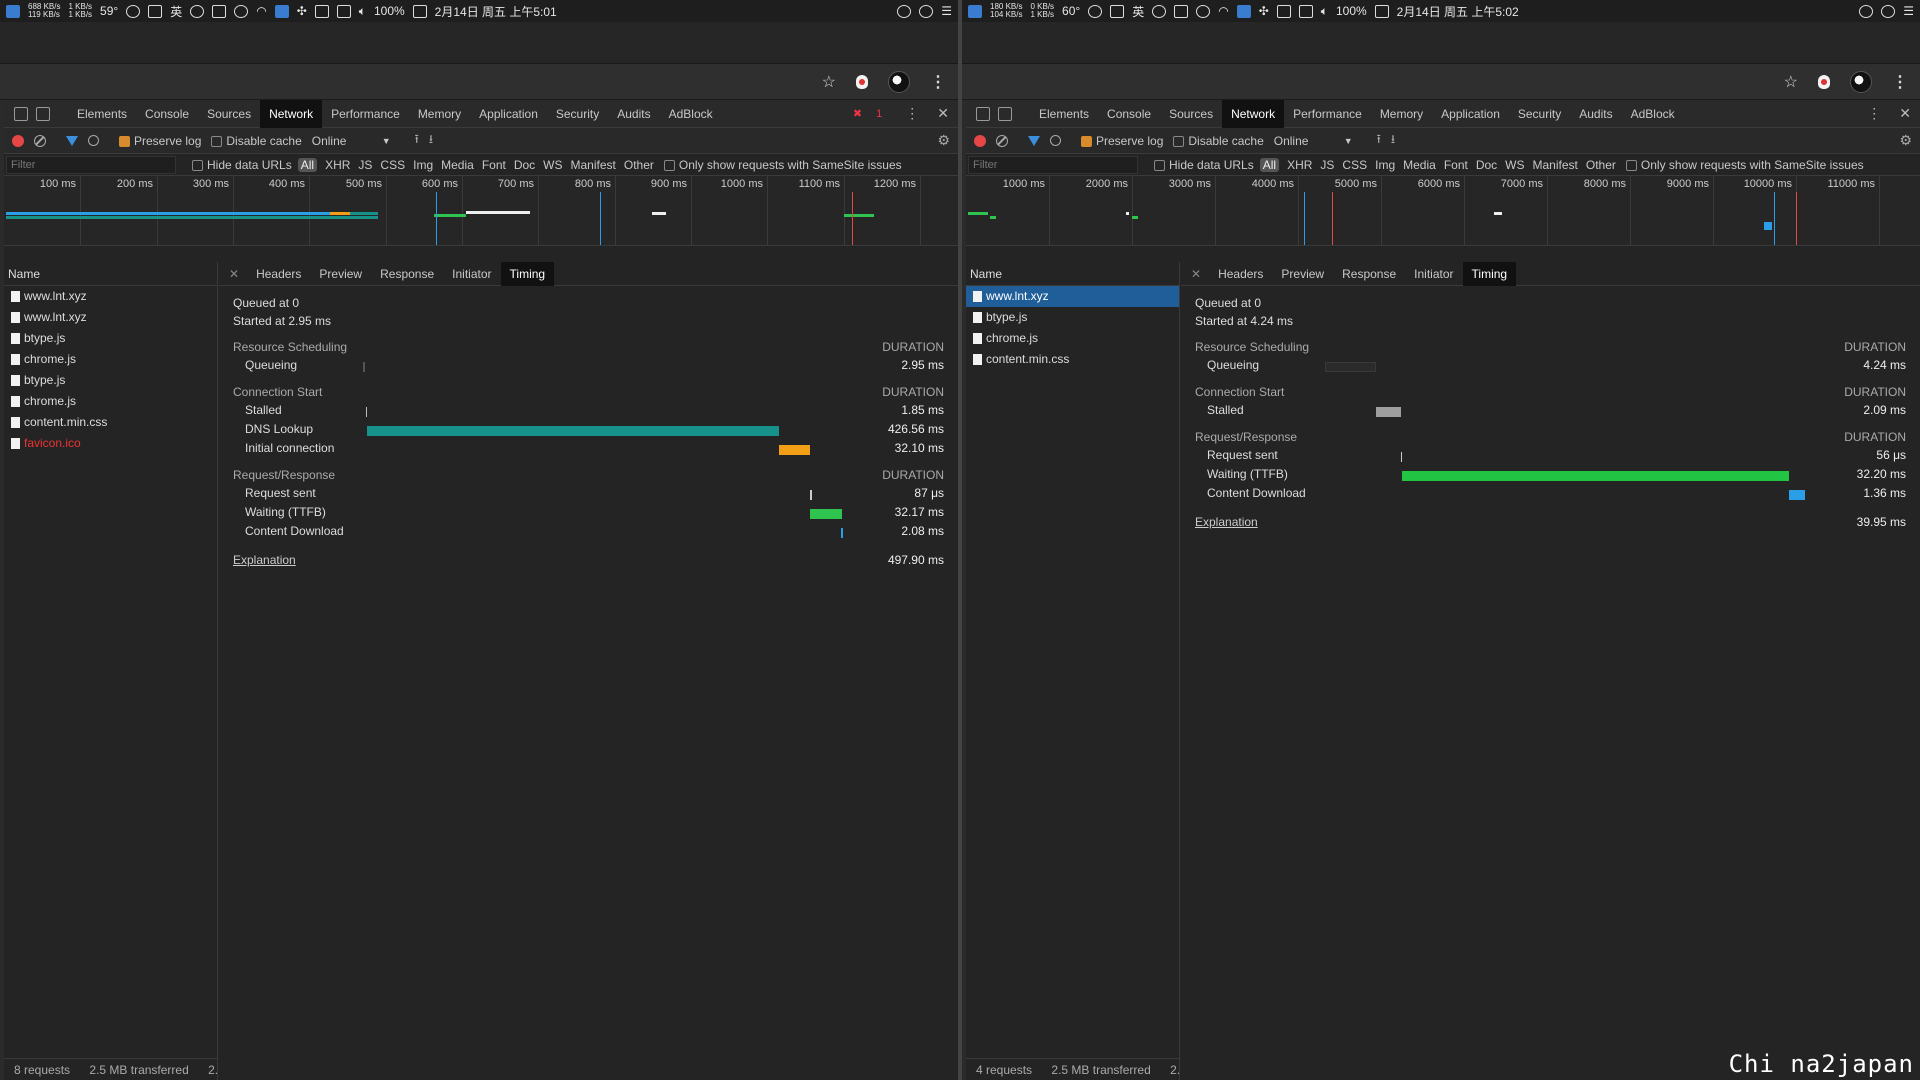  Describe the element at coordinates (1874, 113) in the screenshot. I see `devtools-menu-icon: ⋮` at that location.